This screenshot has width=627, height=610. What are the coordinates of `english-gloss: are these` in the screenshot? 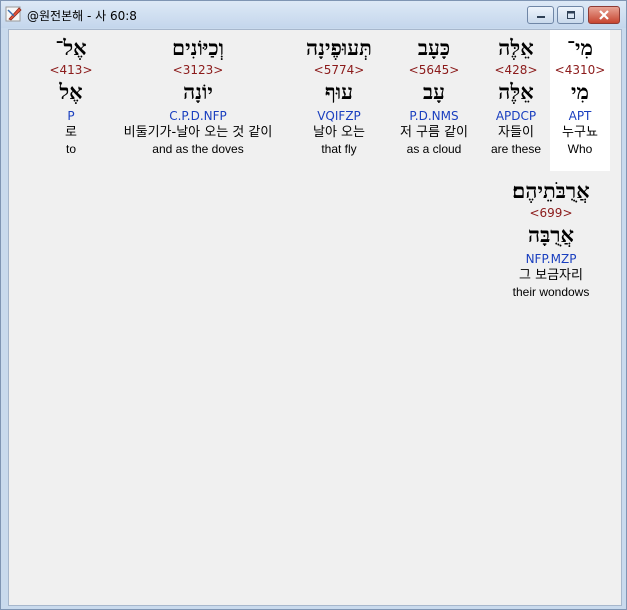 It's located at (516, 149).